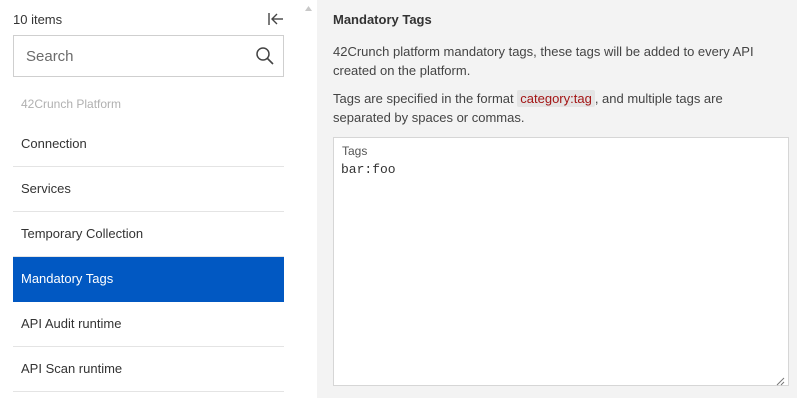  I want to click on sidebar-item-services: Services, so click(148, 189).